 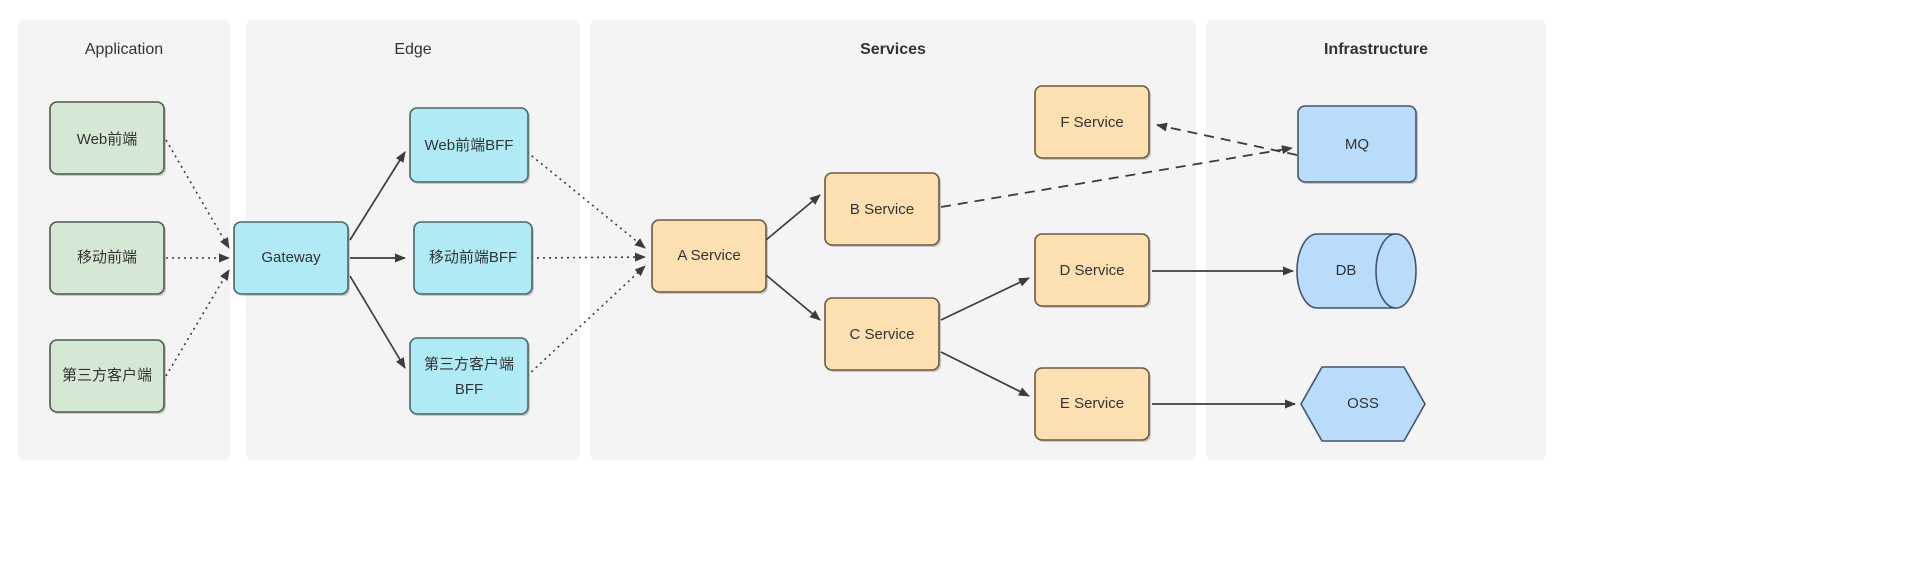 I want to click on node-mobile-bff: 移动前端BFF, so click(x=473, y=258).